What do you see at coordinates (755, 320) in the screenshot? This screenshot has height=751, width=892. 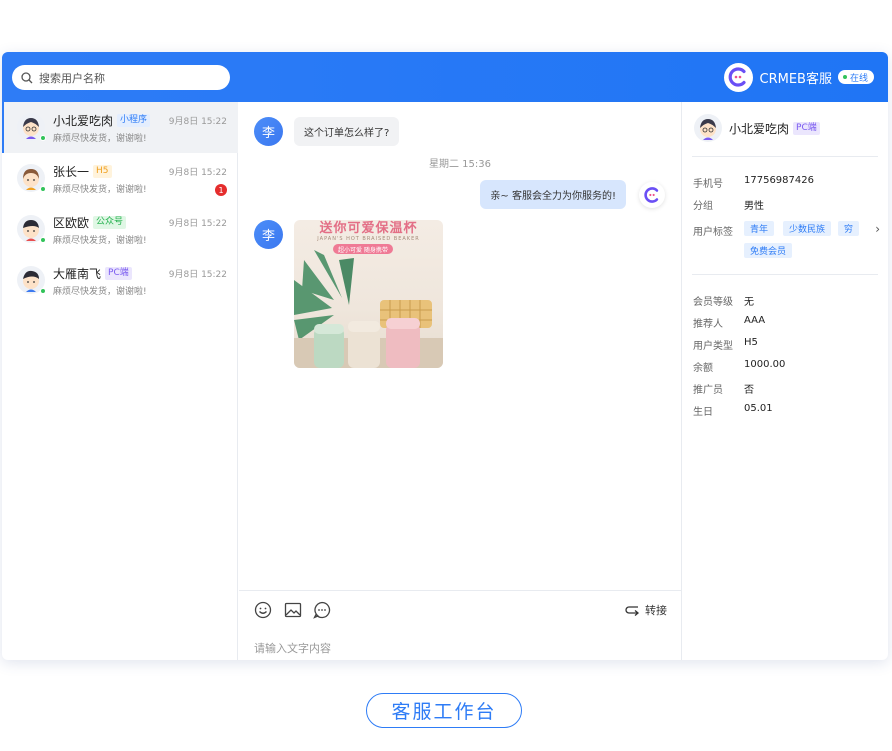 I see `detail-value: AAA` at bounding box center [755, 320].